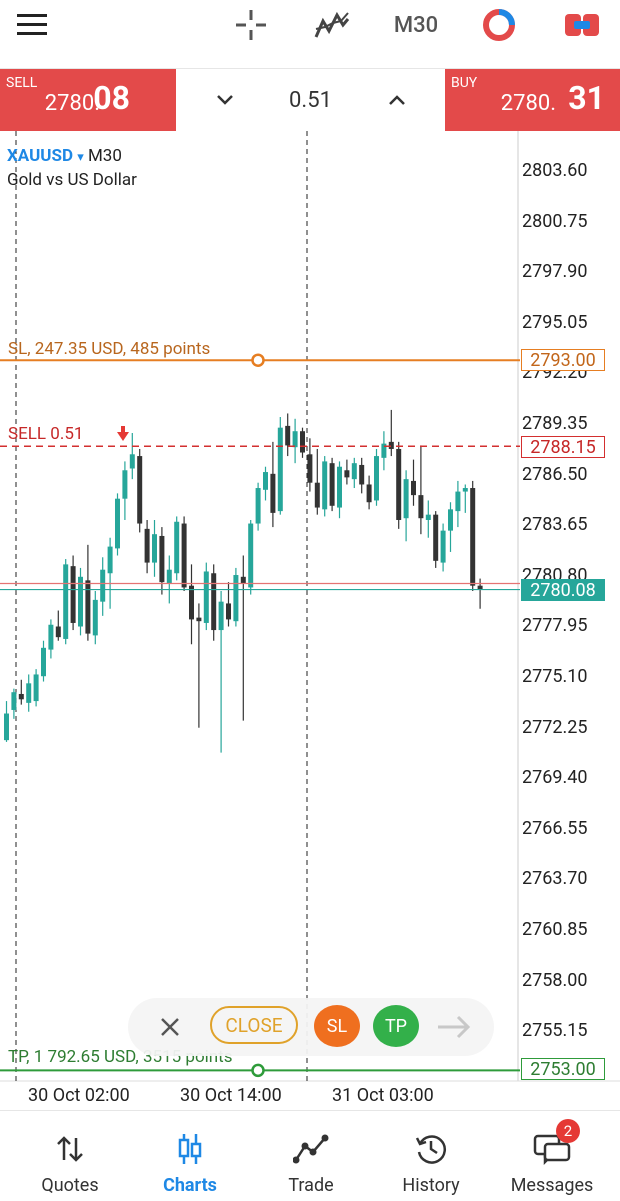 This screenshot has height=1201, width=620. Describe the element at coordinates (123, 429) in the screenshot. I see `sell-entry-arrow-stem` at that location.